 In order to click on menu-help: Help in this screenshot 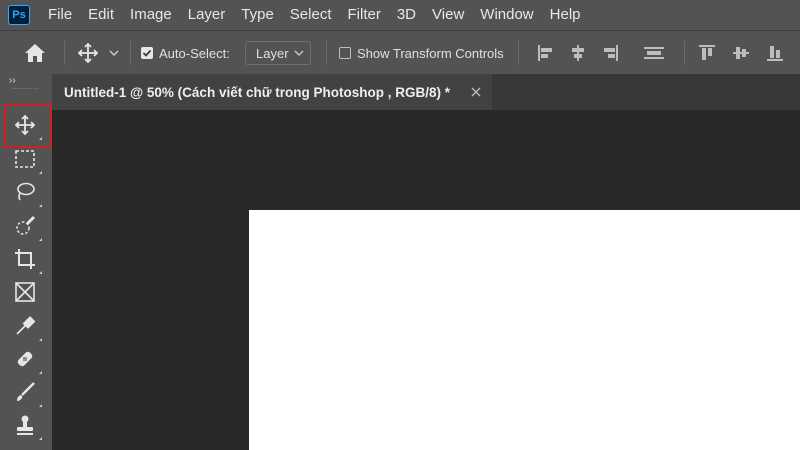, I will do `click(565, 15)`.